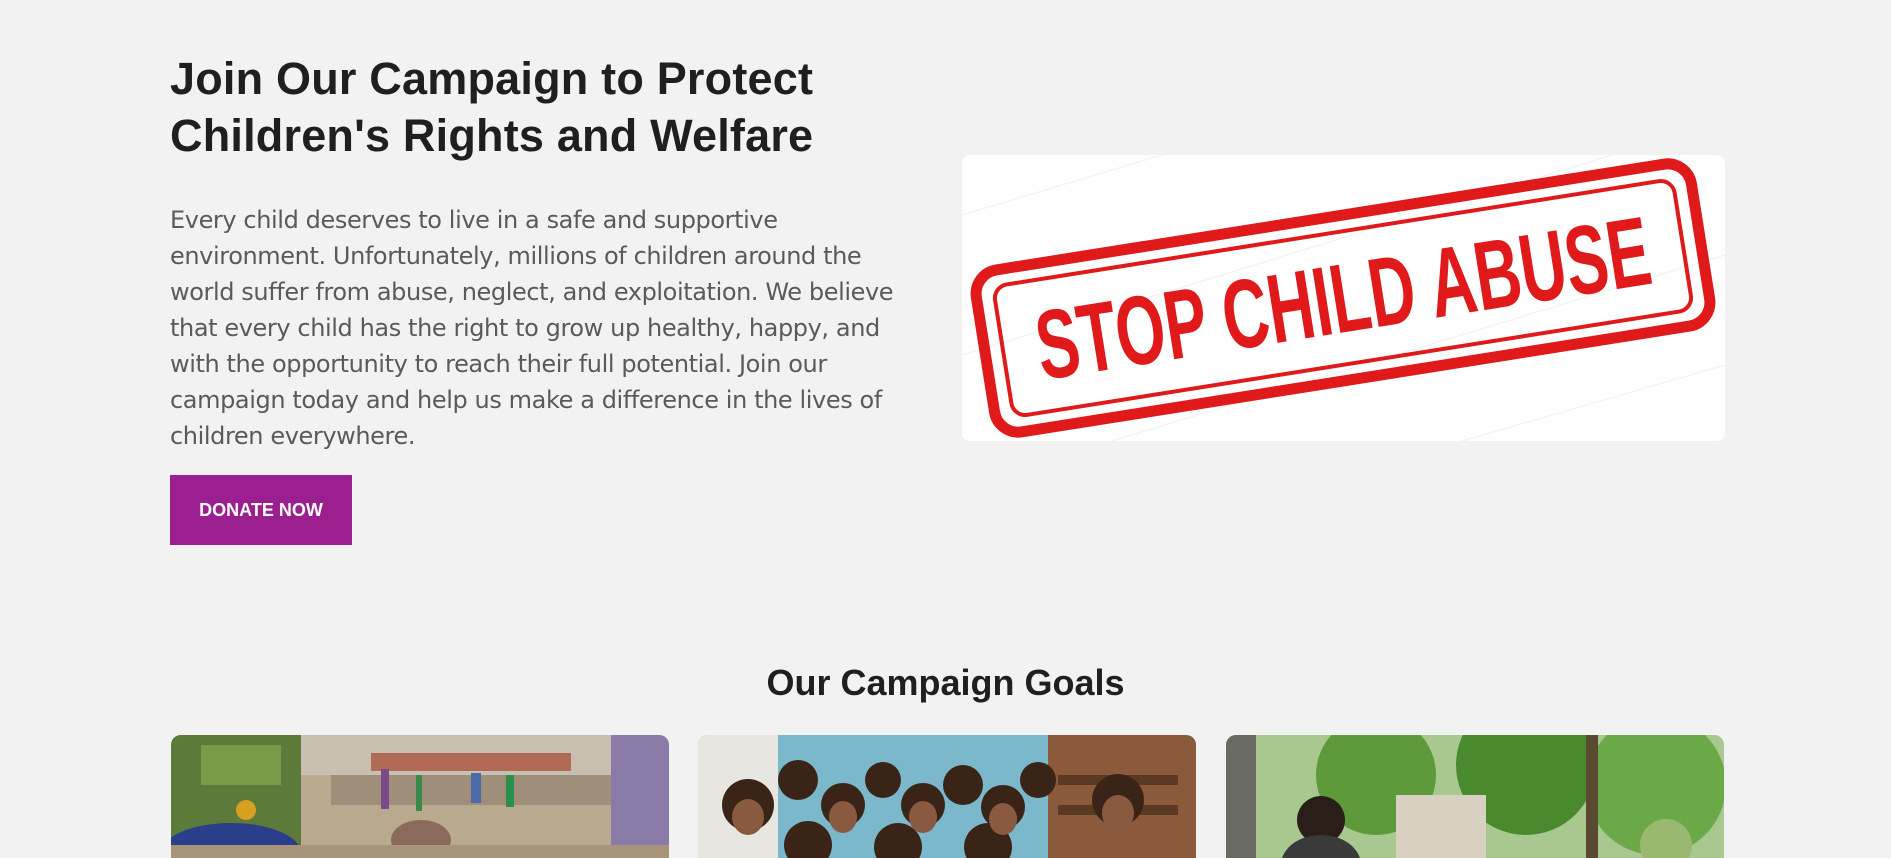 This screenshot has width=1891, height=858. I want to click on stop-child-abuse-stamp-graphic: STOP CHILD ABUSE, so click(1343, 298).